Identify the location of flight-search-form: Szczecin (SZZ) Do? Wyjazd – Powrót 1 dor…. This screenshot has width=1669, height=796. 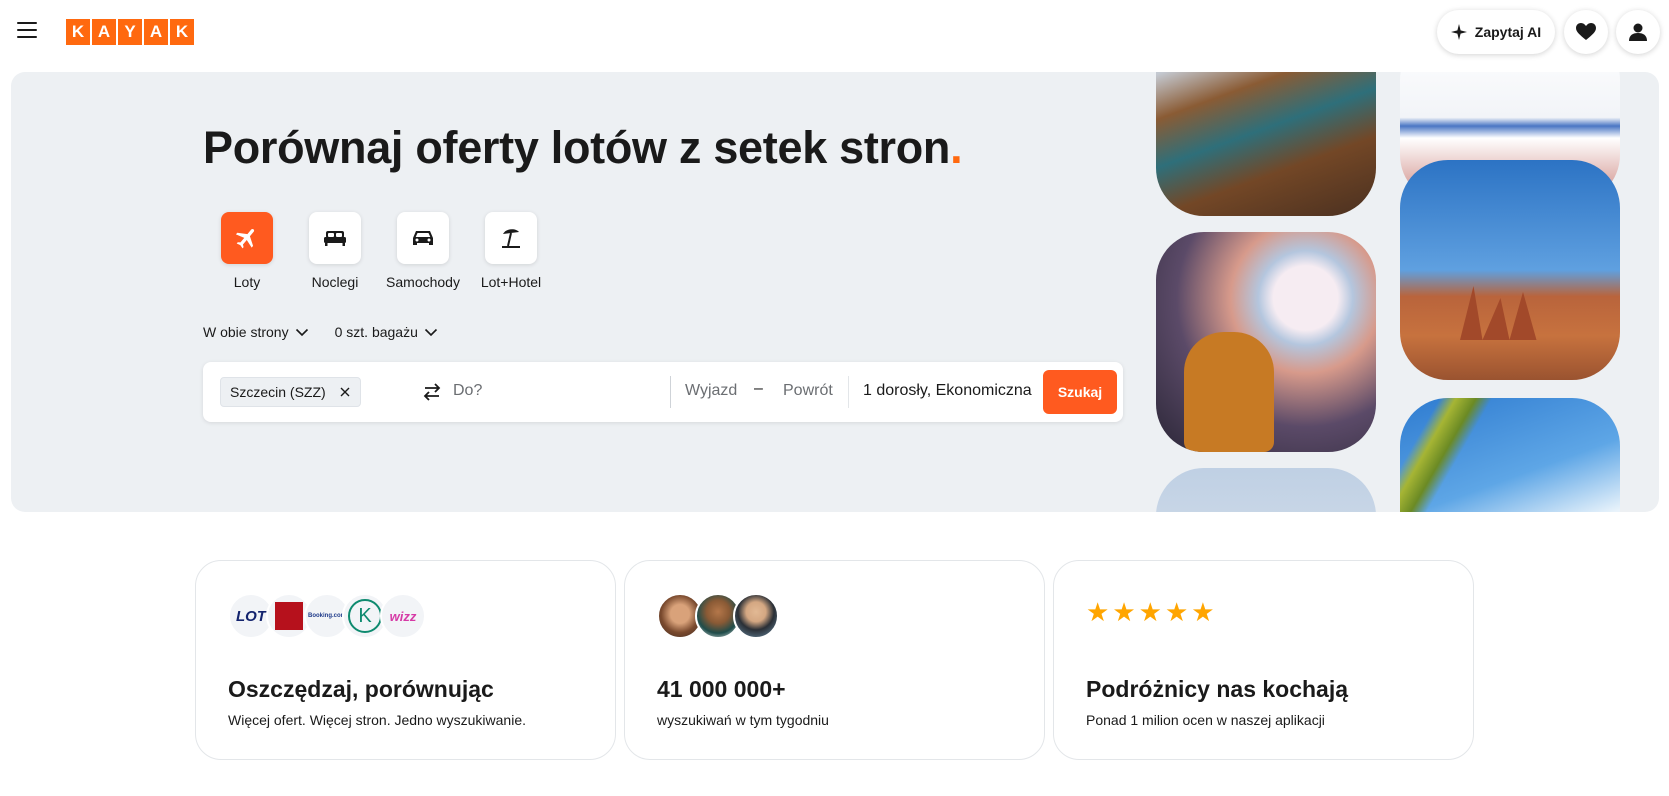
(663, 392).